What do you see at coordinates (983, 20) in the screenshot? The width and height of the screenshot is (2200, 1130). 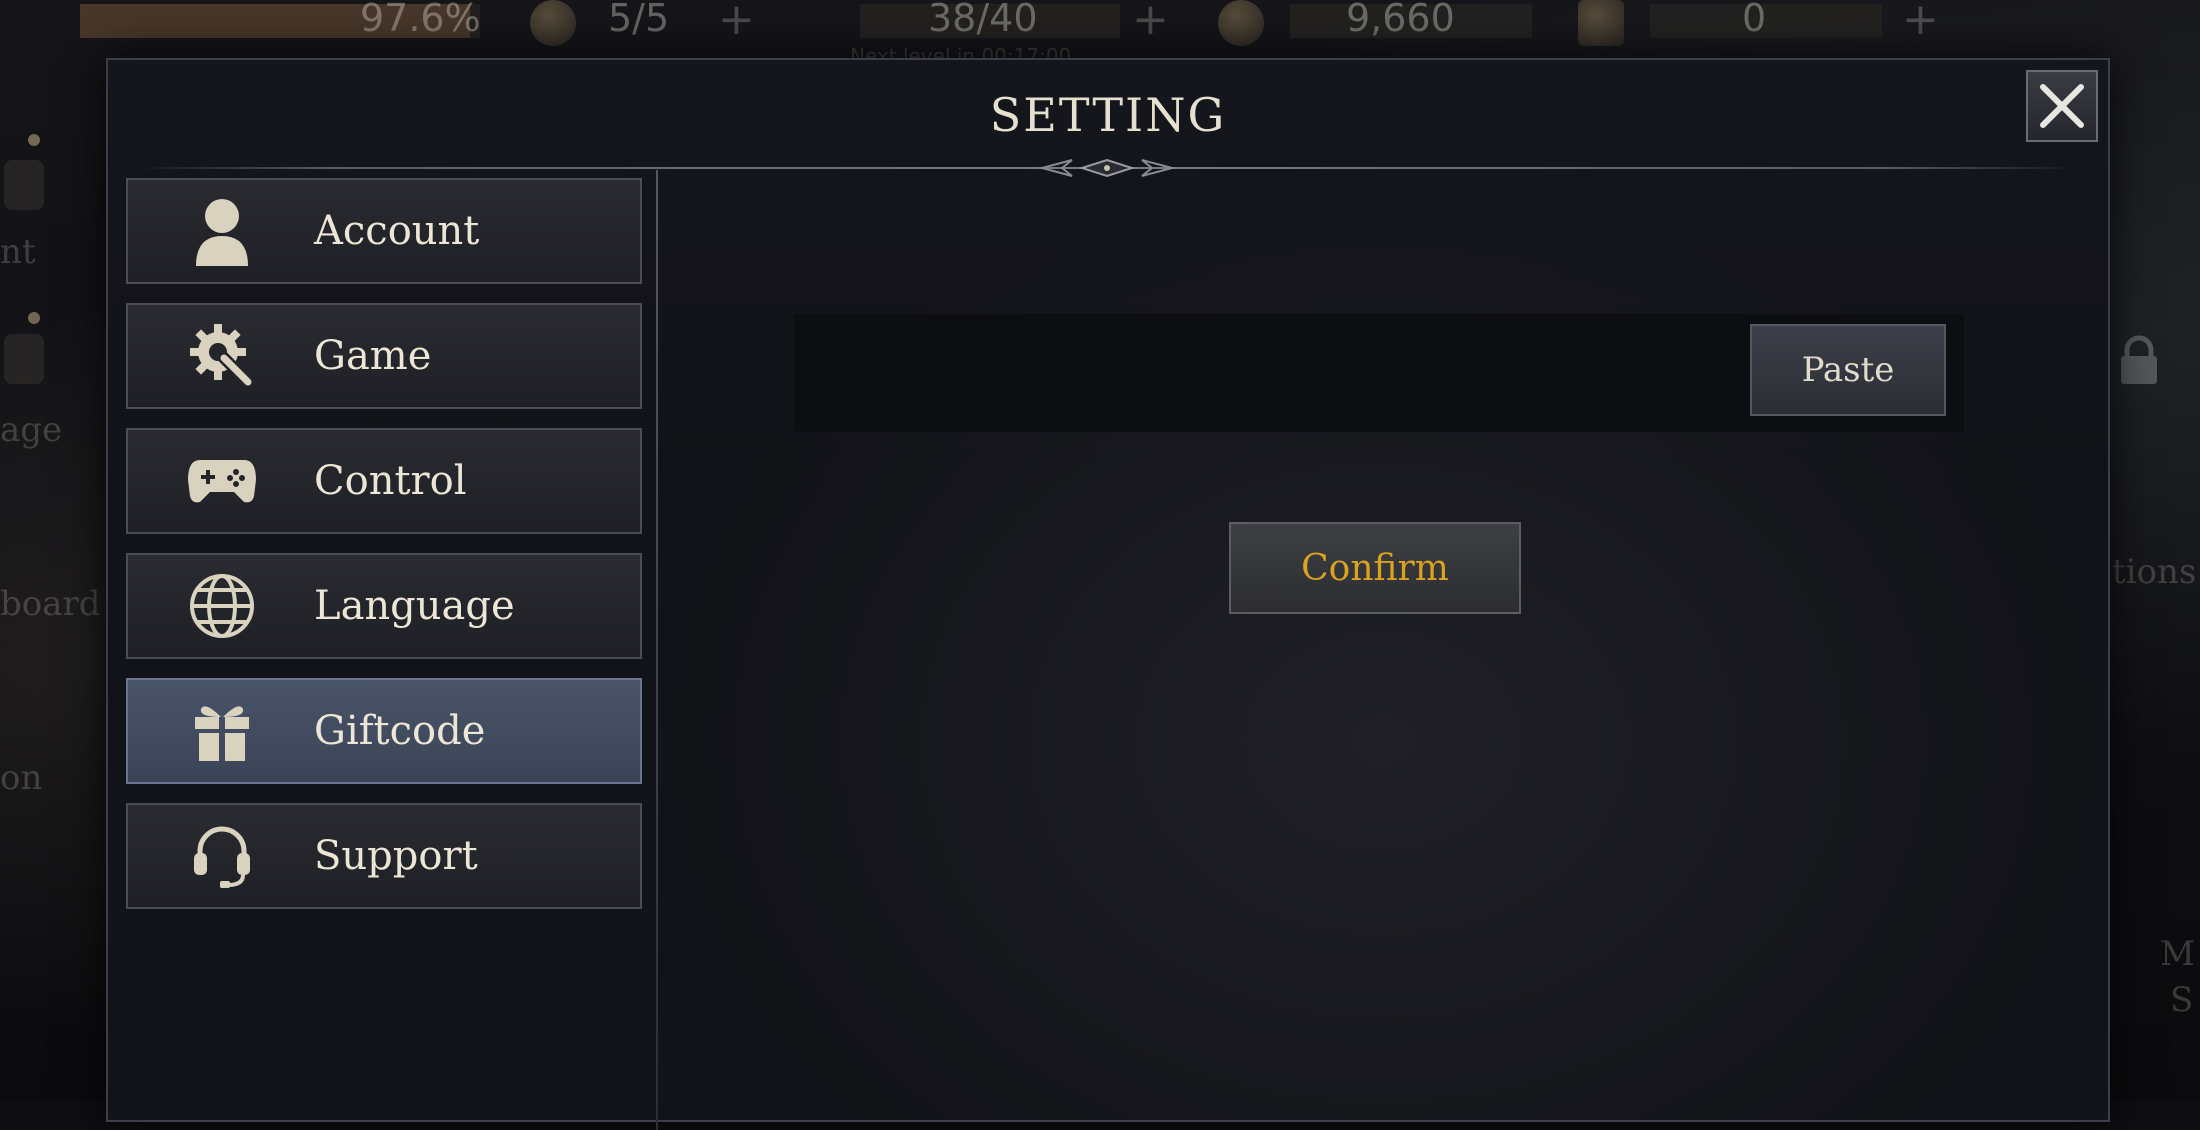 I see `energy-text: 38/40` at bounding box center [983, 20].